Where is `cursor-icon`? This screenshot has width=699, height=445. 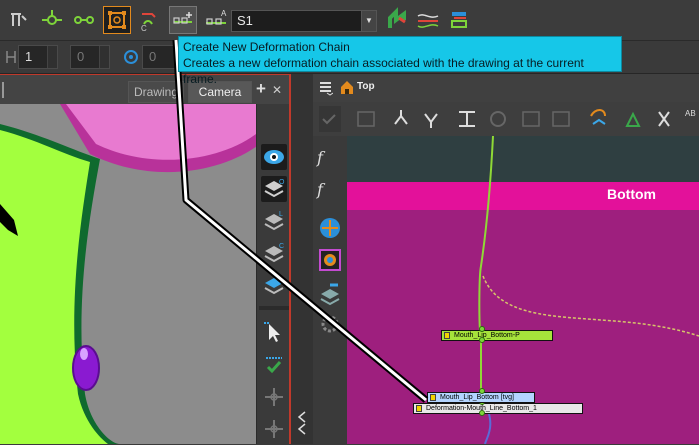
cursor-icon is located at coordinates (272, 332).